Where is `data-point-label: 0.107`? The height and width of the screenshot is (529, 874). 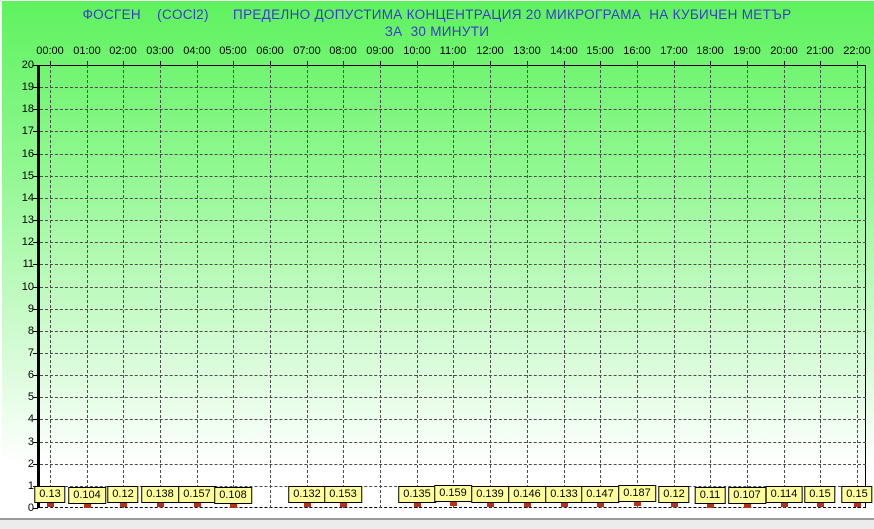 data-point-label: 0.107 is located at coordinates (747, 495).